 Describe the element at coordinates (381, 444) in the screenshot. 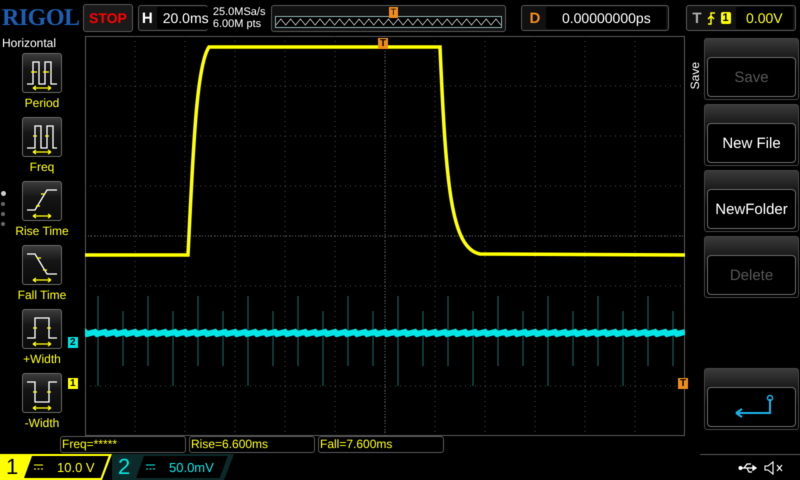

I see `measurement-readout: Fall=7.600ms` at that location.